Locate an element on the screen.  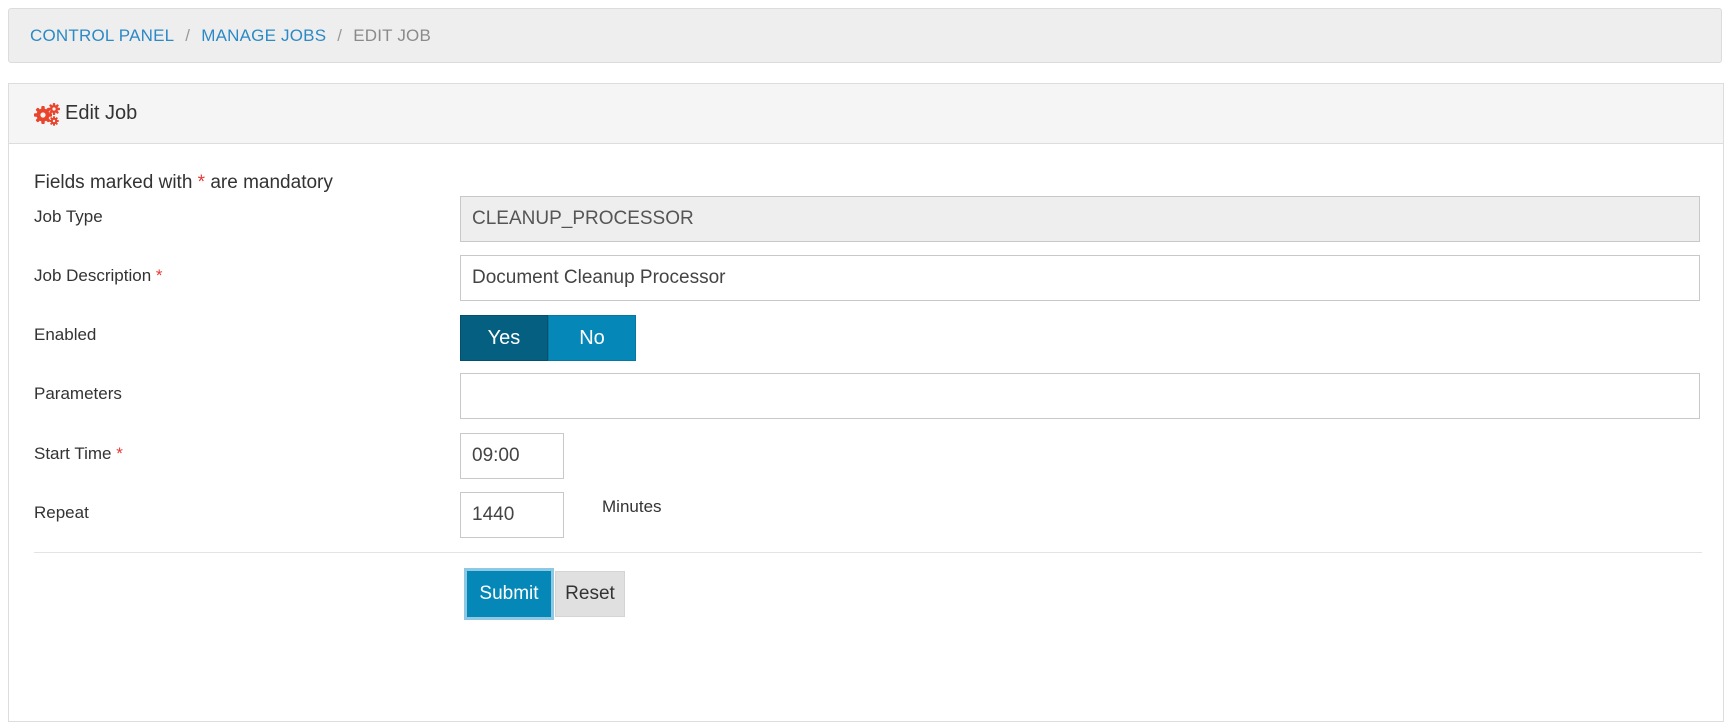
job-type-value: CLEANUP_PROCESSOR is located at coordinates (583, 218).